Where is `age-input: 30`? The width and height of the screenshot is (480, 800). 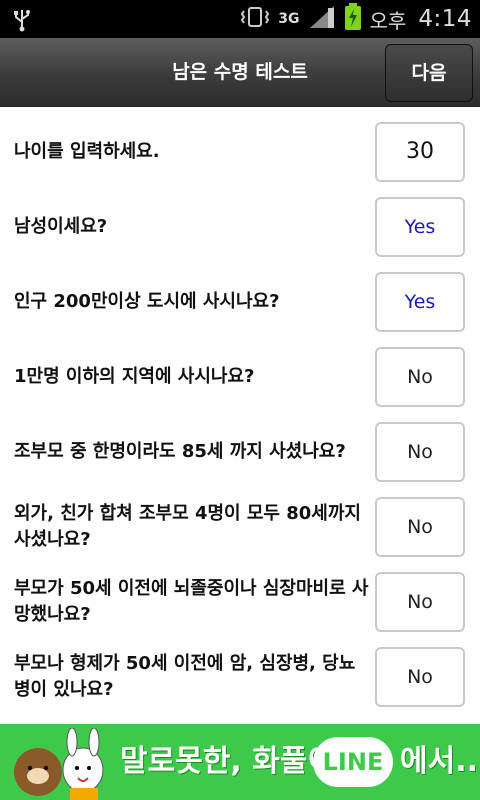 age-input: 30 is located at coordinates (420, 152).